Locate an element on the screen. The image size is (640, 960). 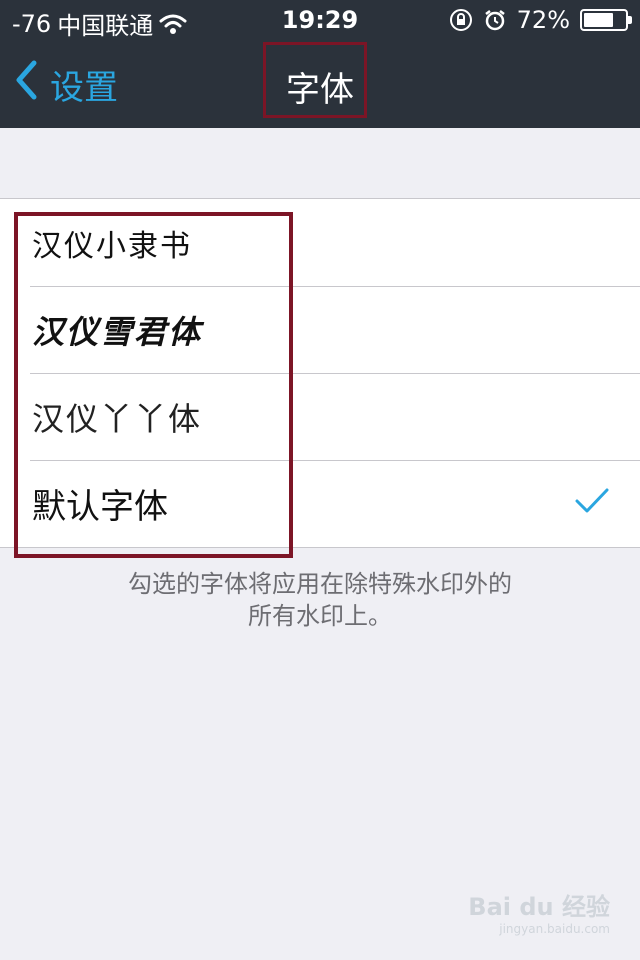
battery-icon is located at coordinates (606, 20).